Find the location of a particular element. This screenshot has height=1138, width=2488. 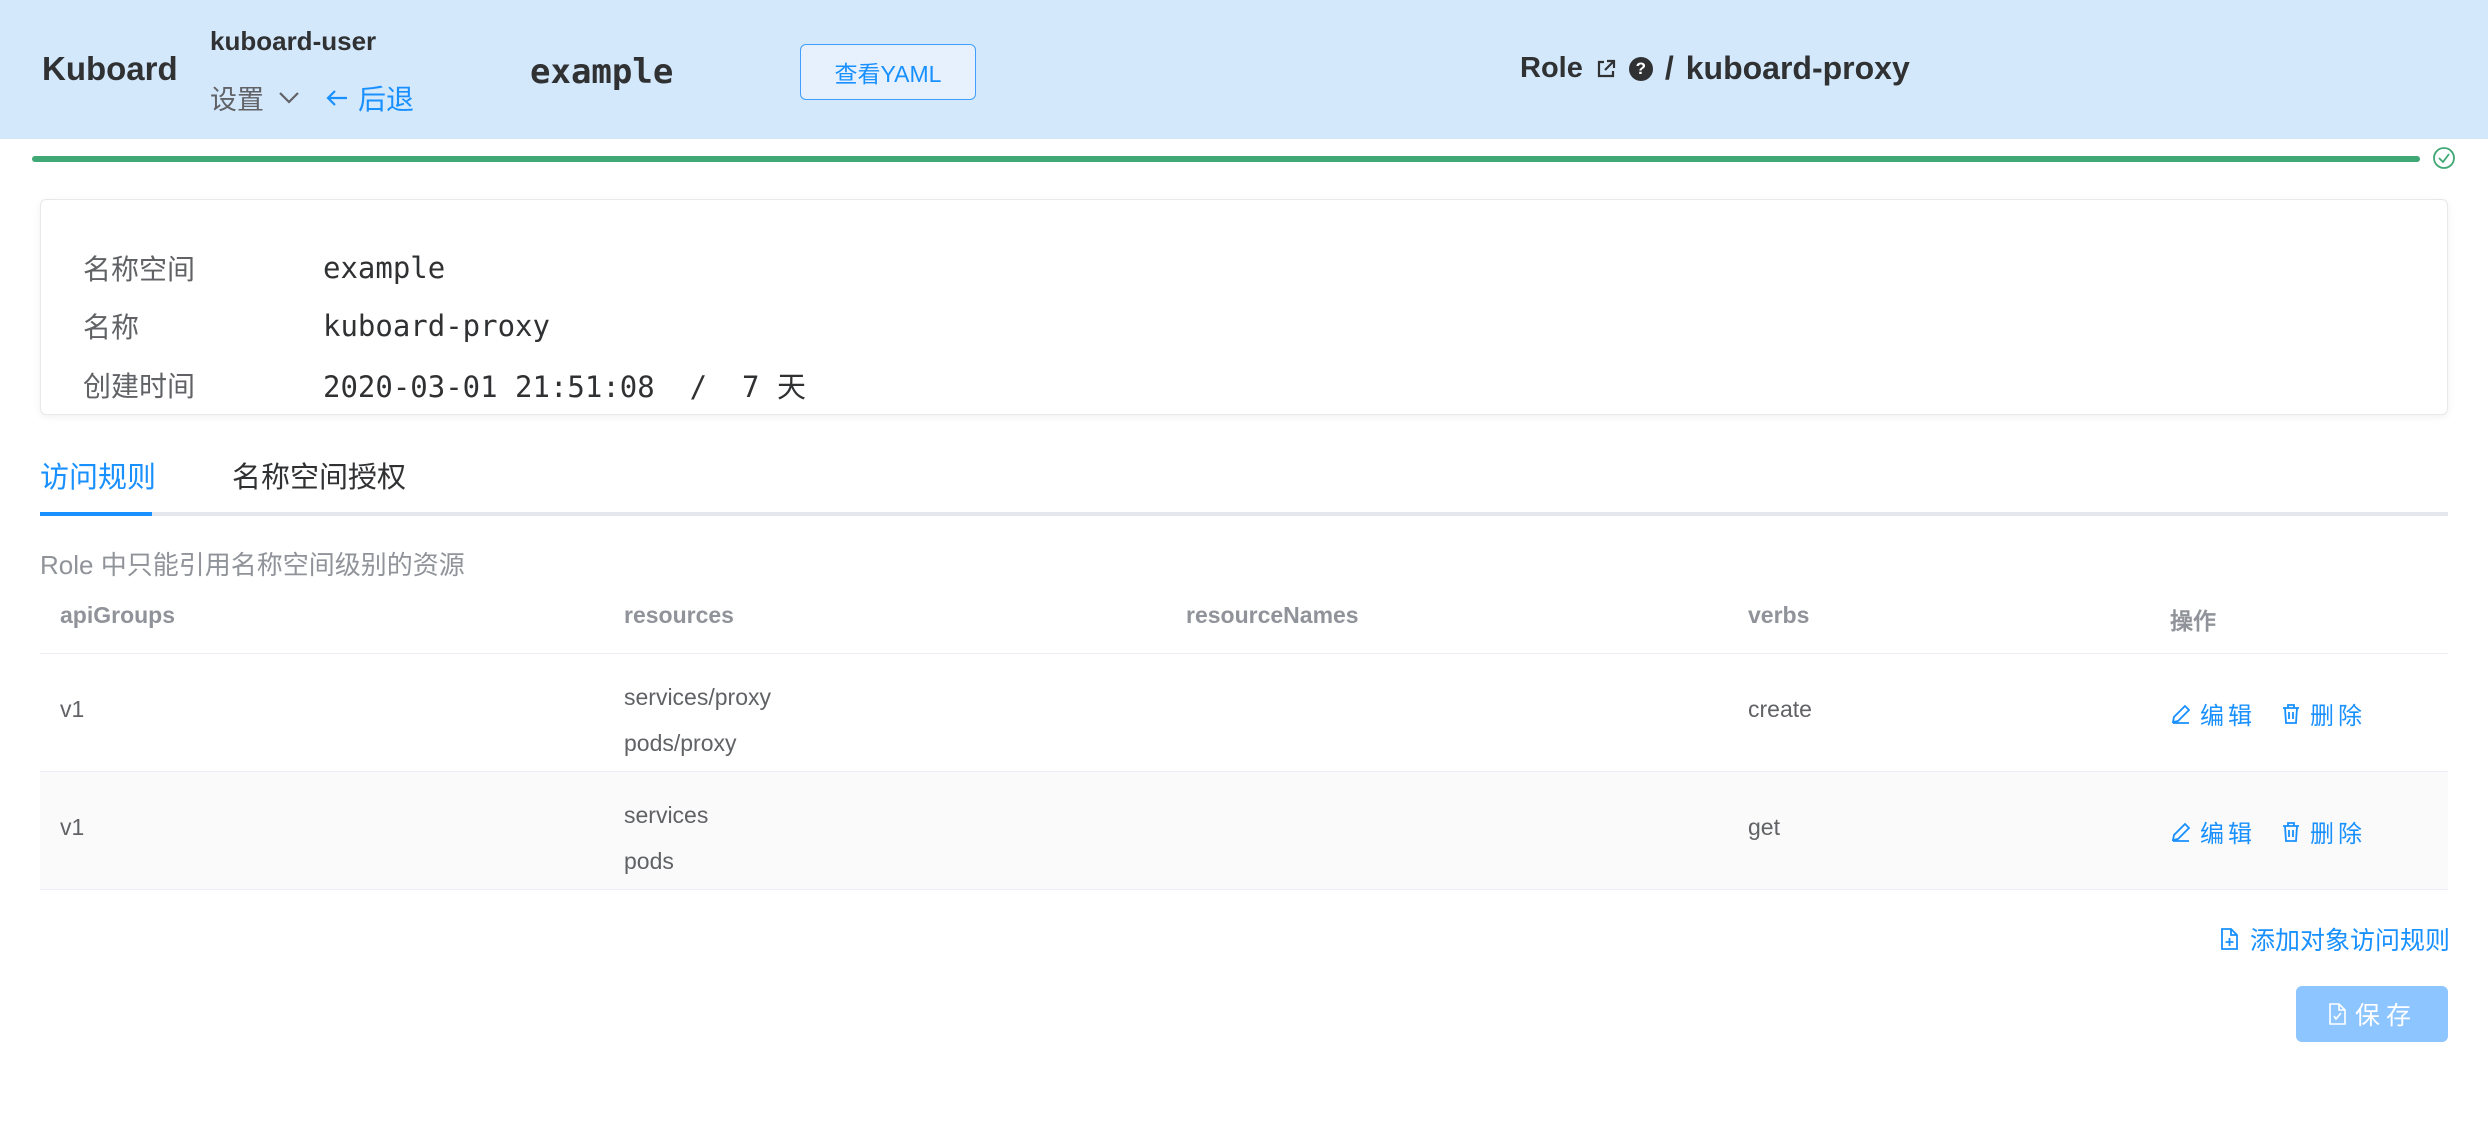

settings-dropdown: 设置 is located at coordinates (255, 97).